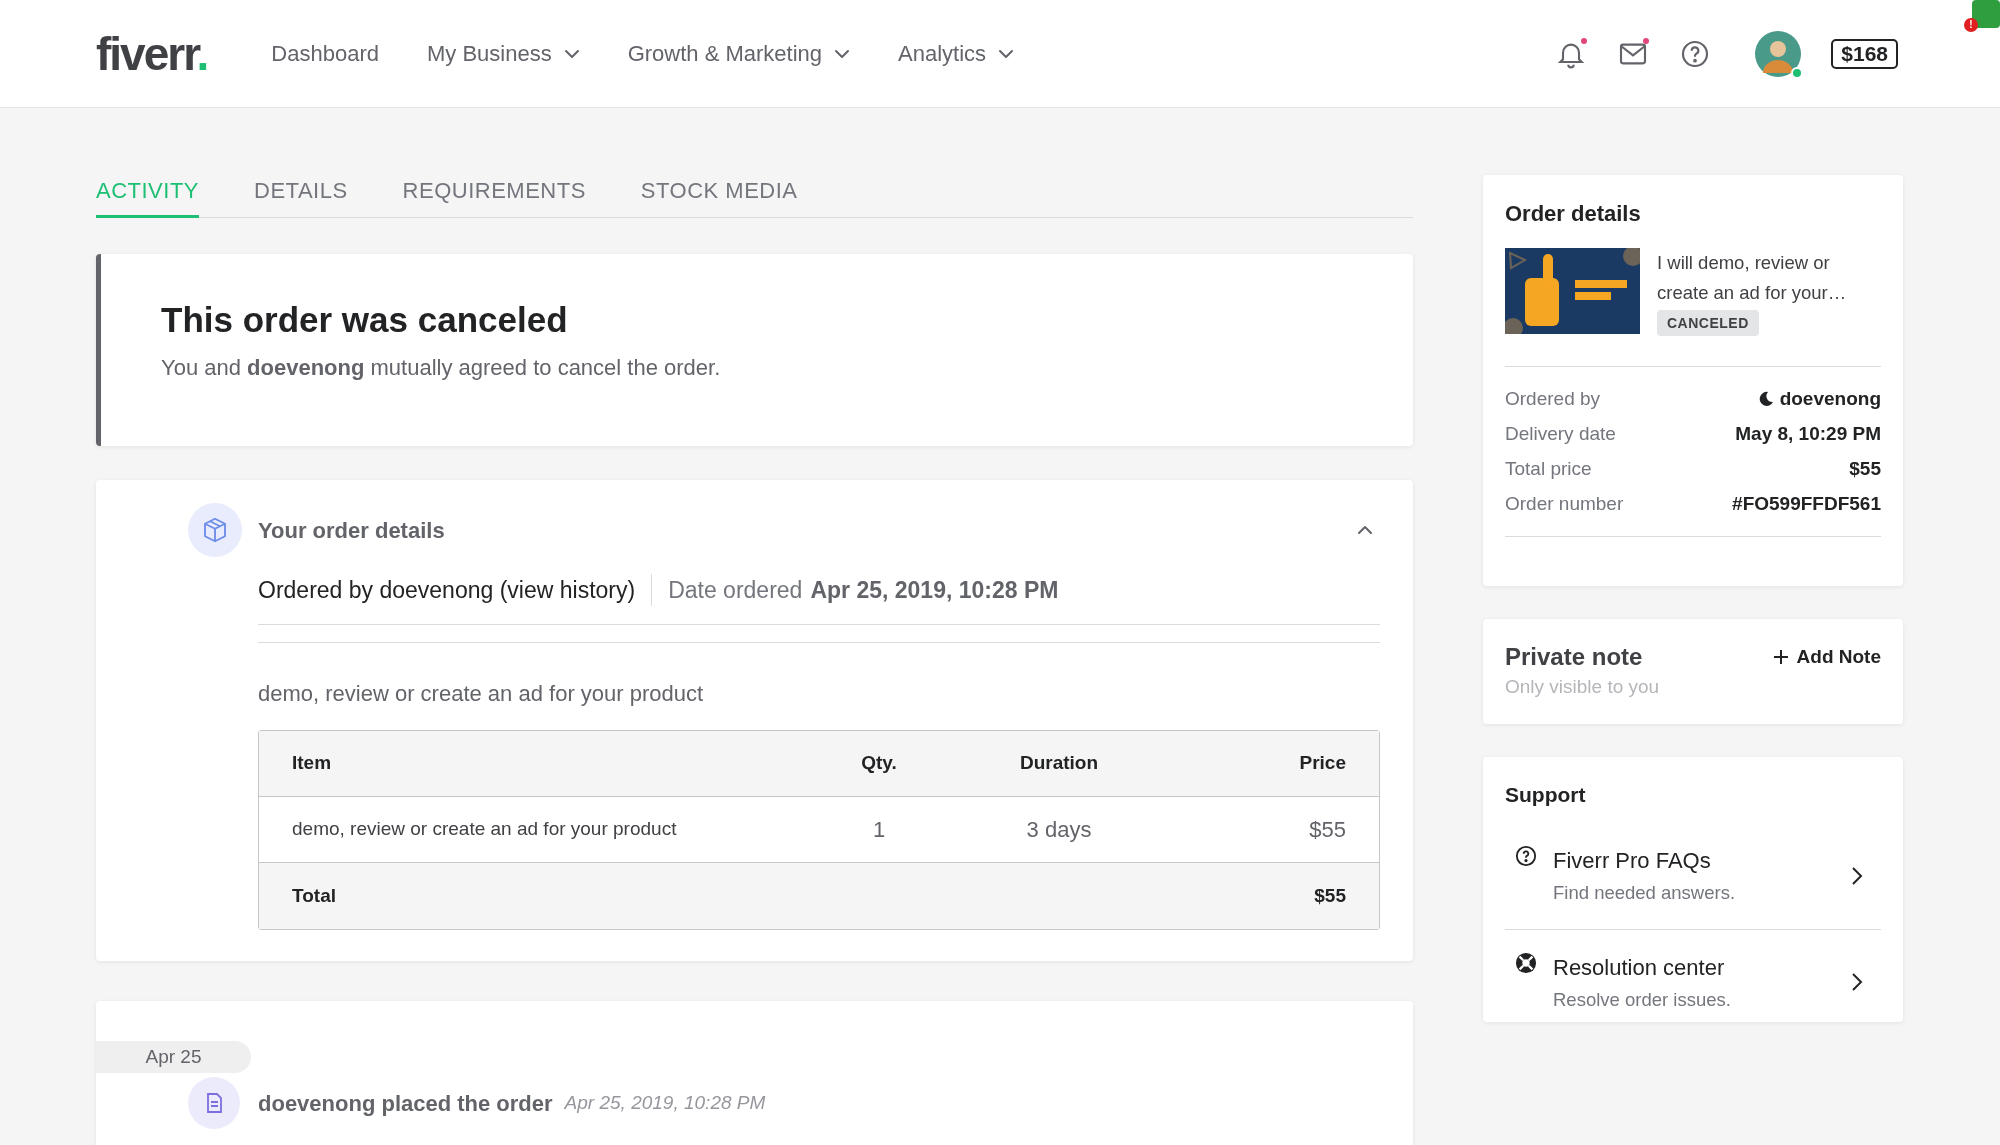 The image size is (2000, 1145). I want to click on balance-button: $168, so click(1864, 53).